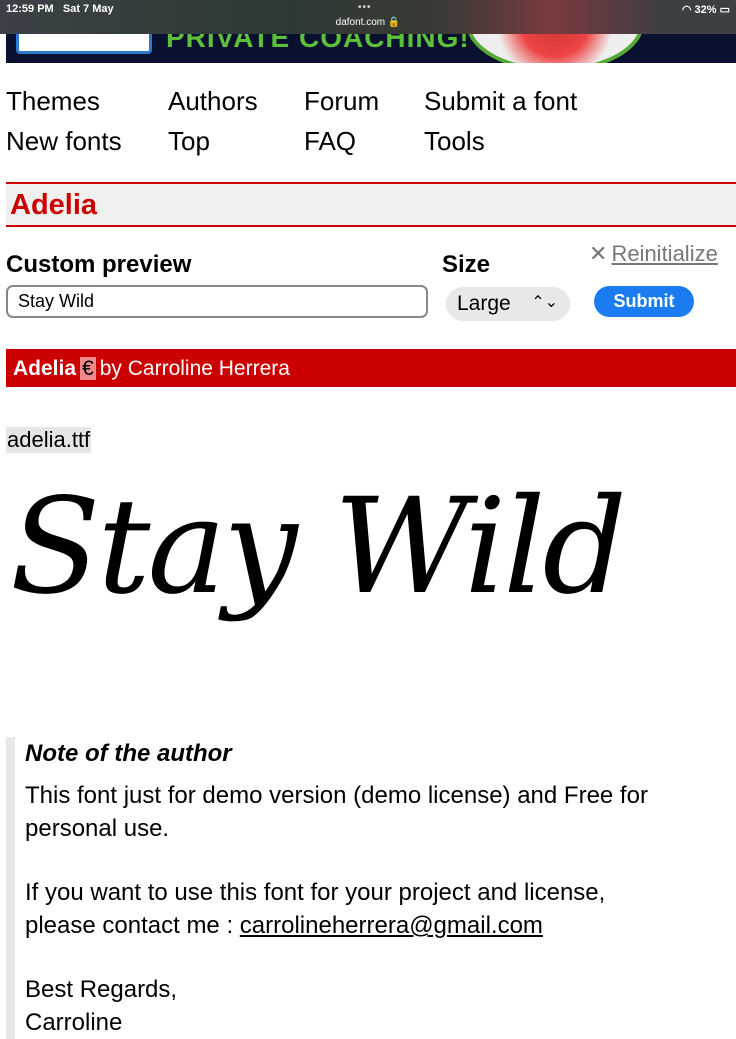 The width and height of the screenshot is (736, 1039). What do you see at coordinates (341, 101) in the screenshot?
I see `nav-forum: Forum` at bounding box center [341, 101].